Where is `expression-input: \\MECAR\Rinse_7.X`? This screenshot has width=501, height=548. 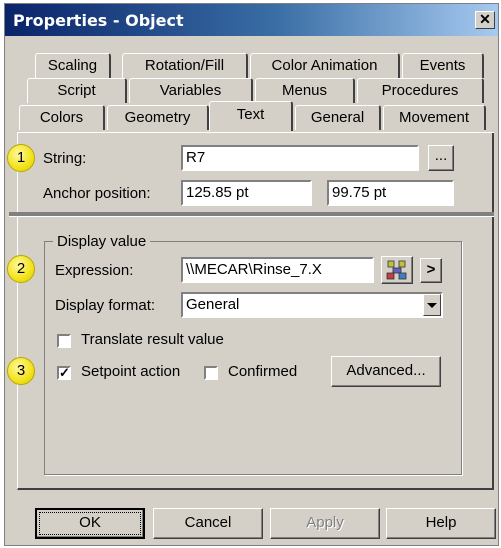 expression-input: \\MECAR\Rinse_7.X is located at coordinates (277, 270).